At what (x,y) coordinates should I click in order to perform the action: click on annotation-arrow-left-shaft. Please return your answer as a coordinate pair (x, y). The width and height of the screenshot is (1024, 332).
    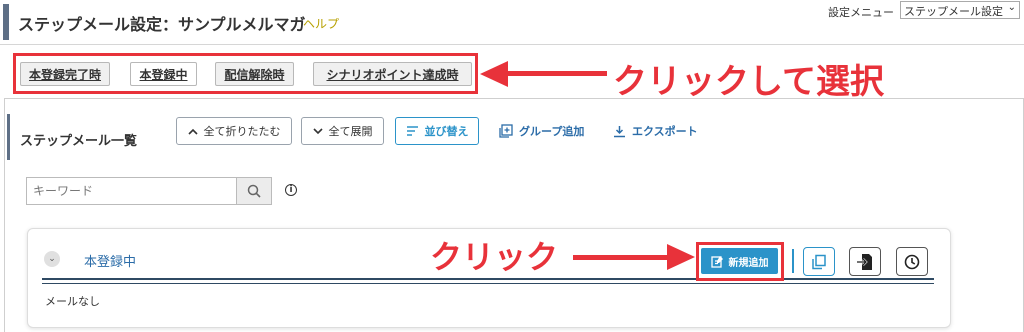
    Looking at the image, I should click on (556, 73).